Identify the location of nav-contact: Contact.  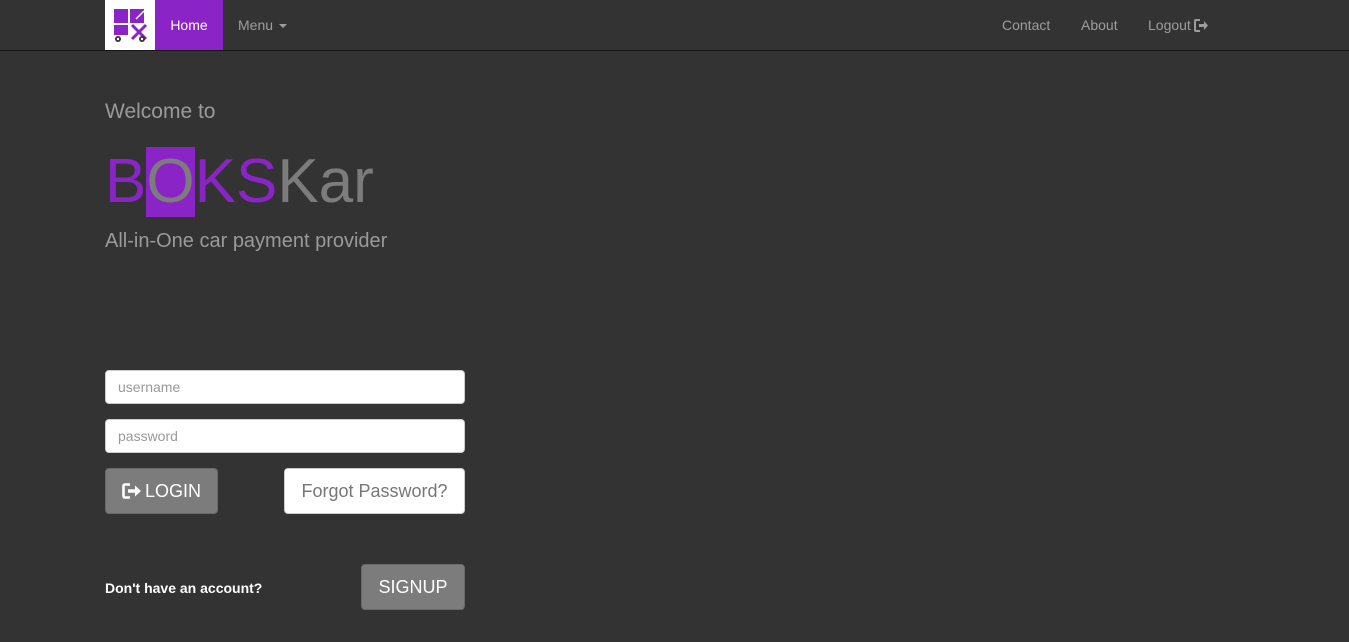
(1026, 25).